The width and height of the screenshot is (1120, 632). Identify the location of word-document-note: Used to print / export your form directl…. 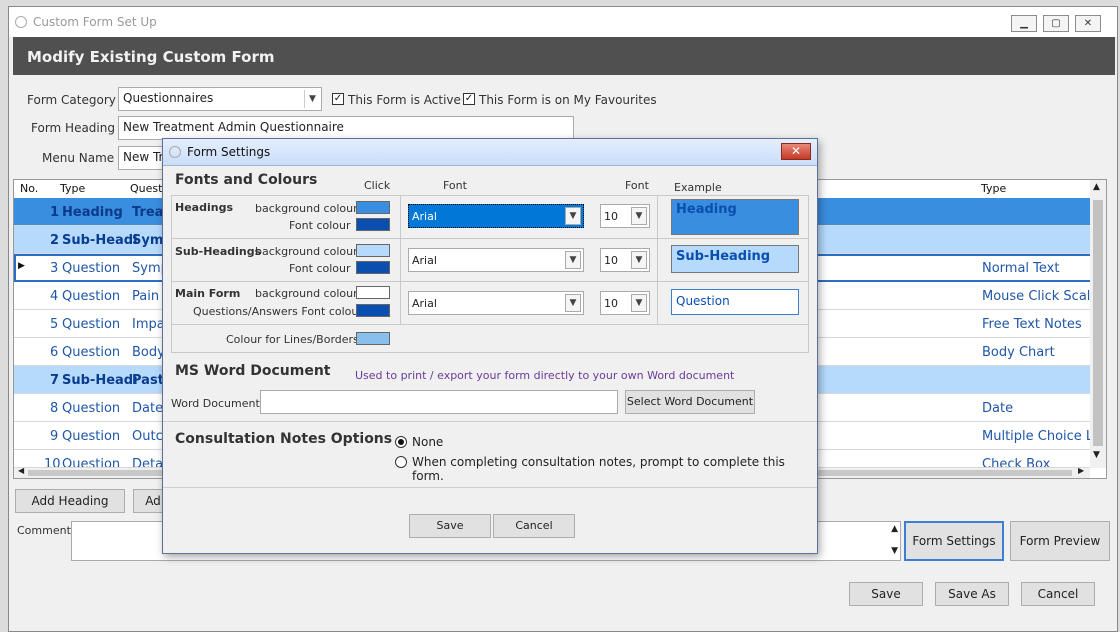
(545, 375).